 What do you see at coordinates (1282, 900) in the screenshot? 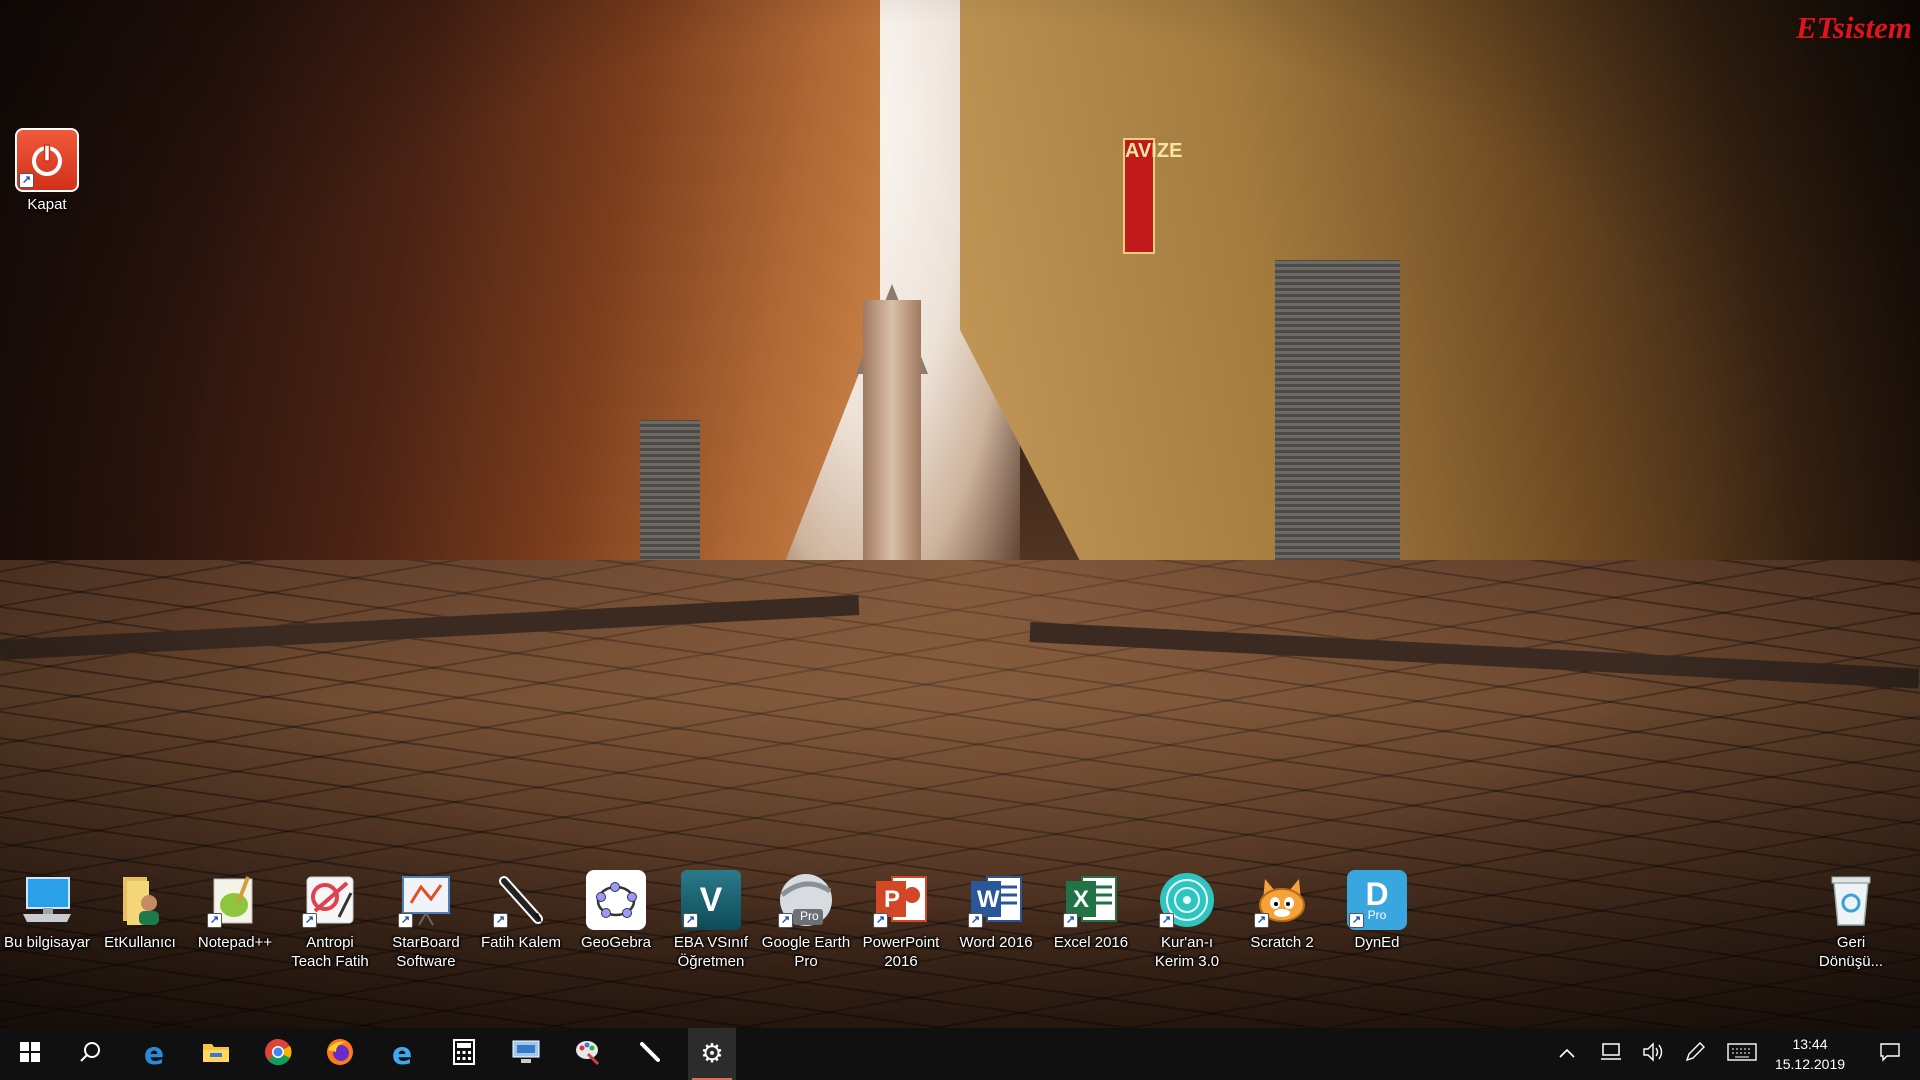
I see `scratch-cat-icon: ↗` at bounding box center [1282, 900].